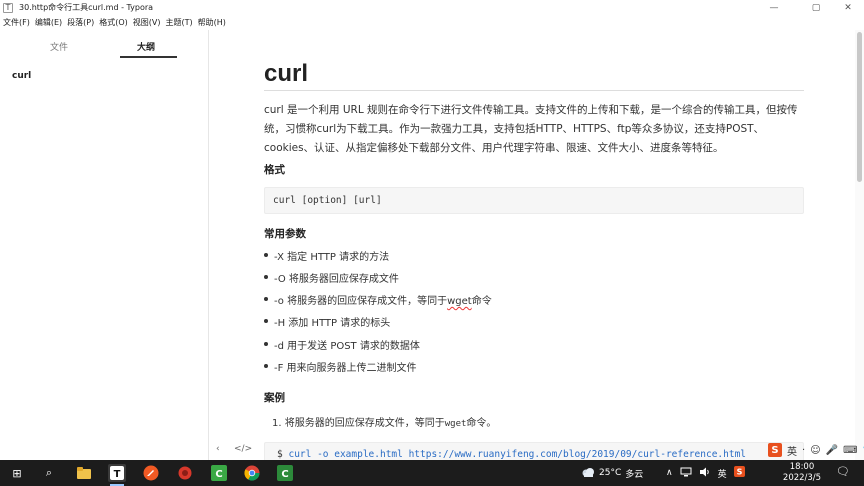 The width and height of the screenshot is (864, 486). I want to click on list-number: 1., so click(277, 423).